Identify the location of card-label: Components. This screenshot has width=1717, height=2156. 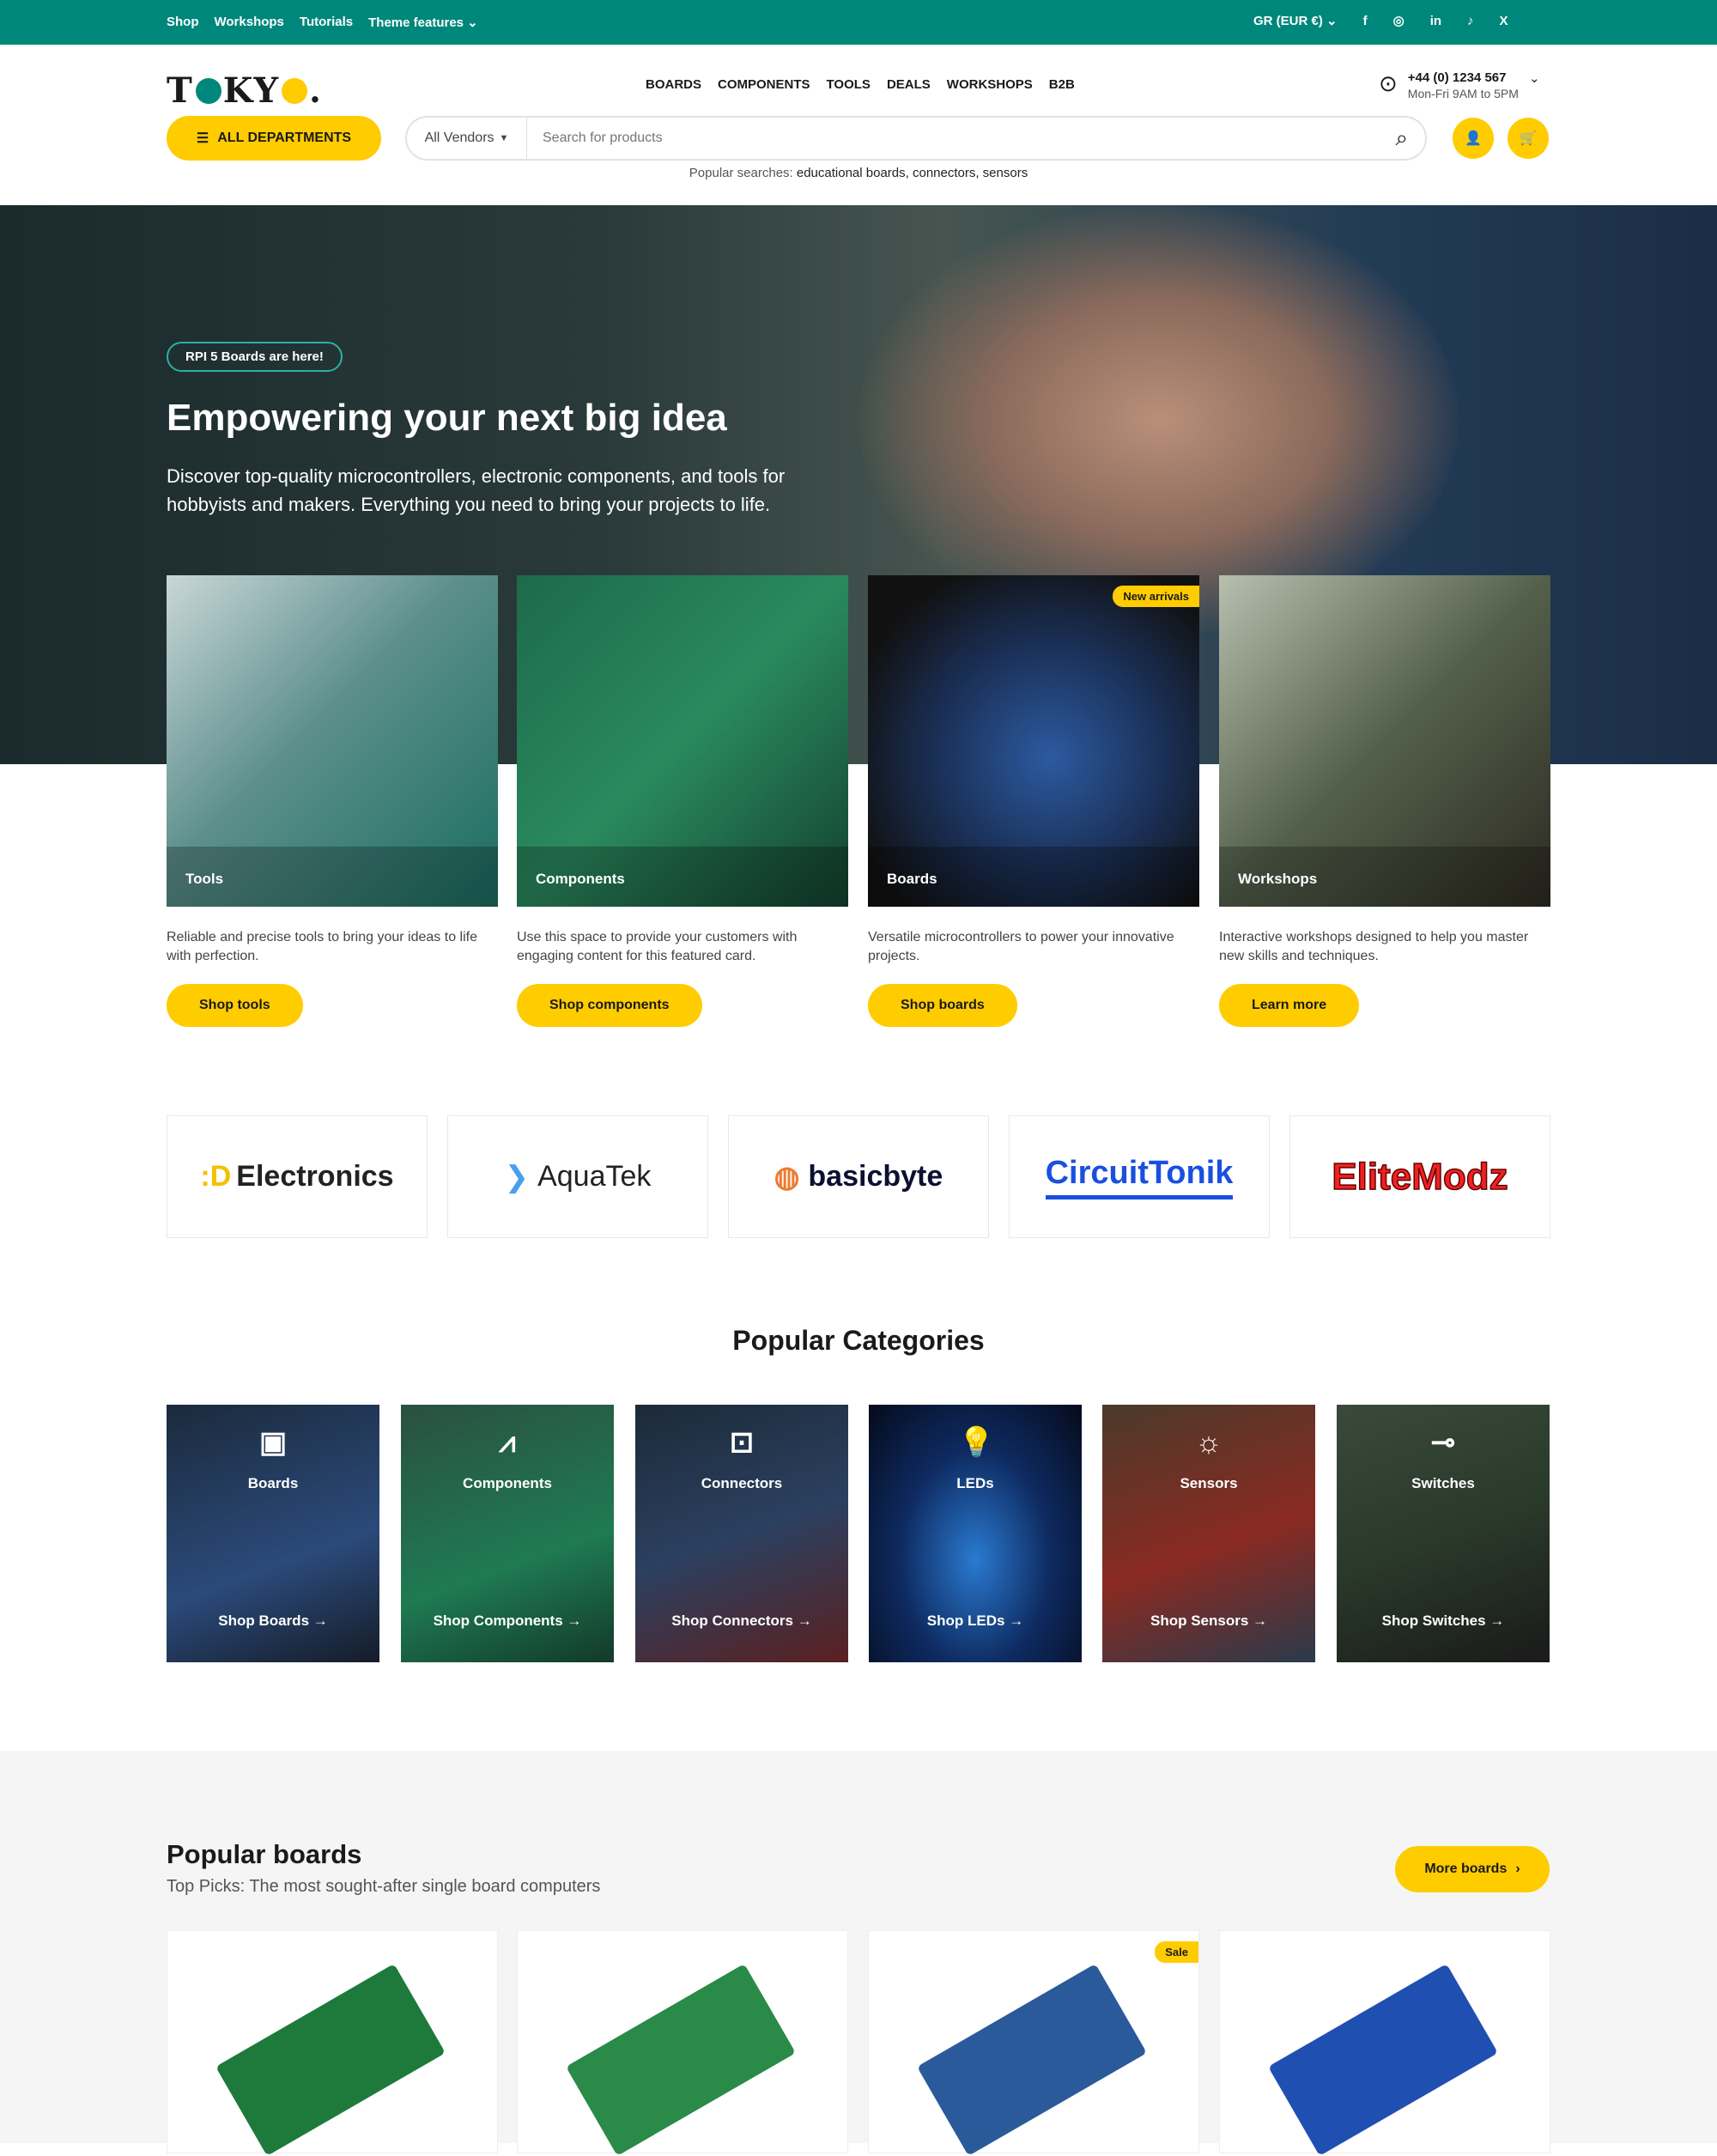
(580, 879).